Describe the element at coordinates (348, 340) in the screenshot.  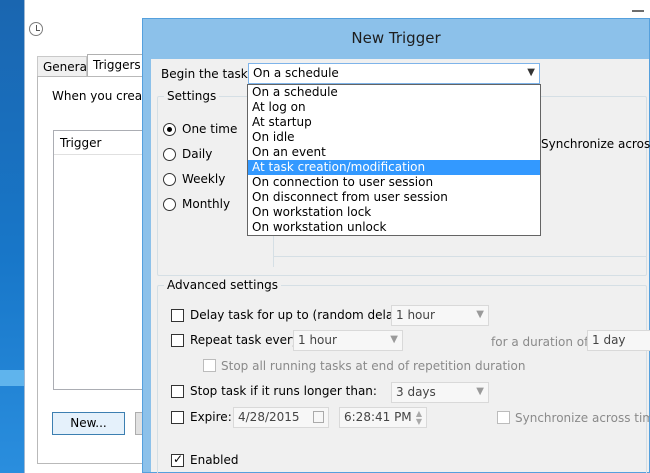
I see `repeat-select: 1 hour ▼` at that location.